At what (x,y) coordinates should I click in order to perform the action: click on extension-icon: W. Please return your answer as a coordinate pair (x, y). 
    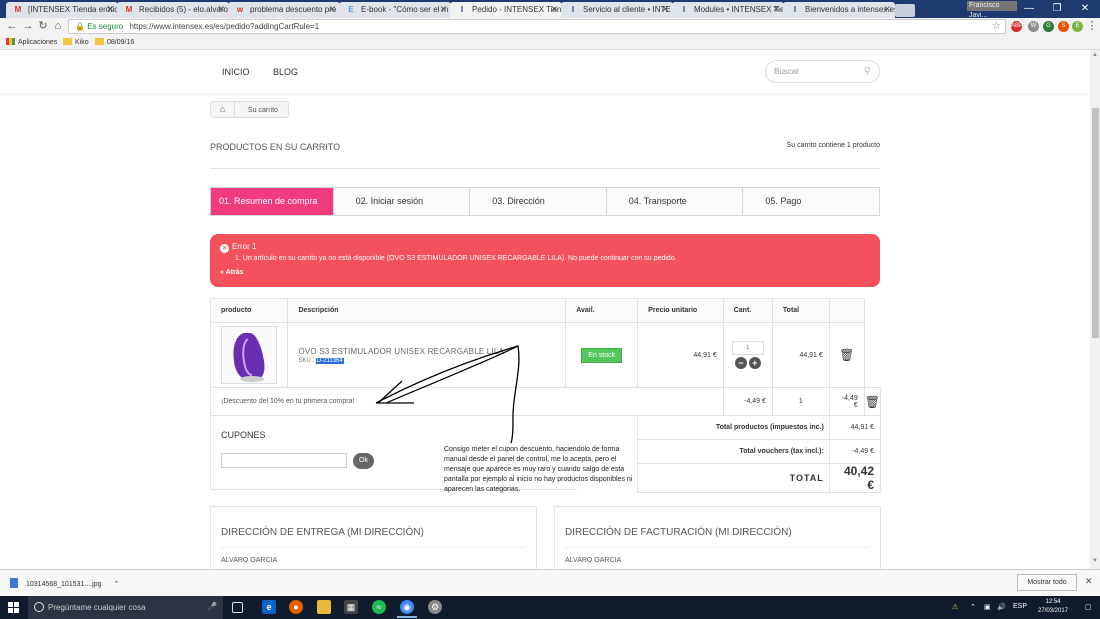
    Looking at the image, I should click on (1033, 26).